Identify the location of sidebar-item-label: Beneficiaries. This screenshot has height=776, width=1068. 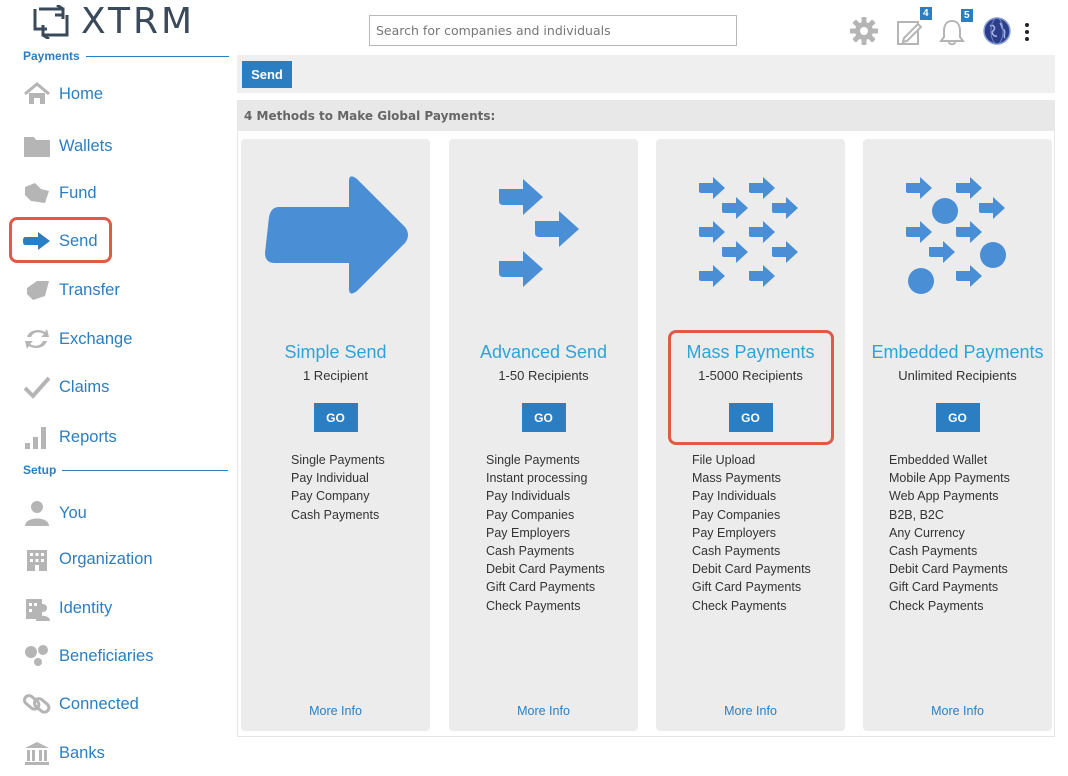
(106, 655).